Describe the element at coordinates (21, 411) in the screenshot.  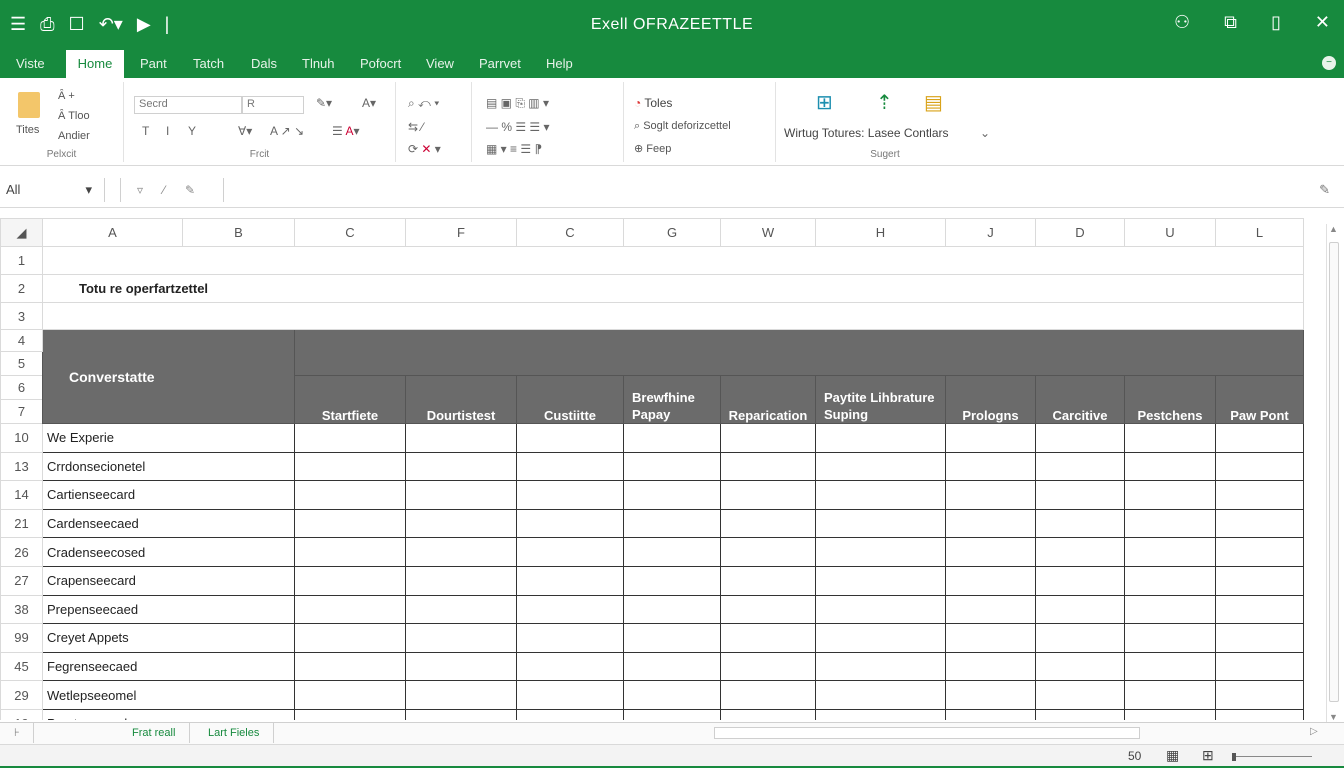
I see `row-header: 7` at that location.